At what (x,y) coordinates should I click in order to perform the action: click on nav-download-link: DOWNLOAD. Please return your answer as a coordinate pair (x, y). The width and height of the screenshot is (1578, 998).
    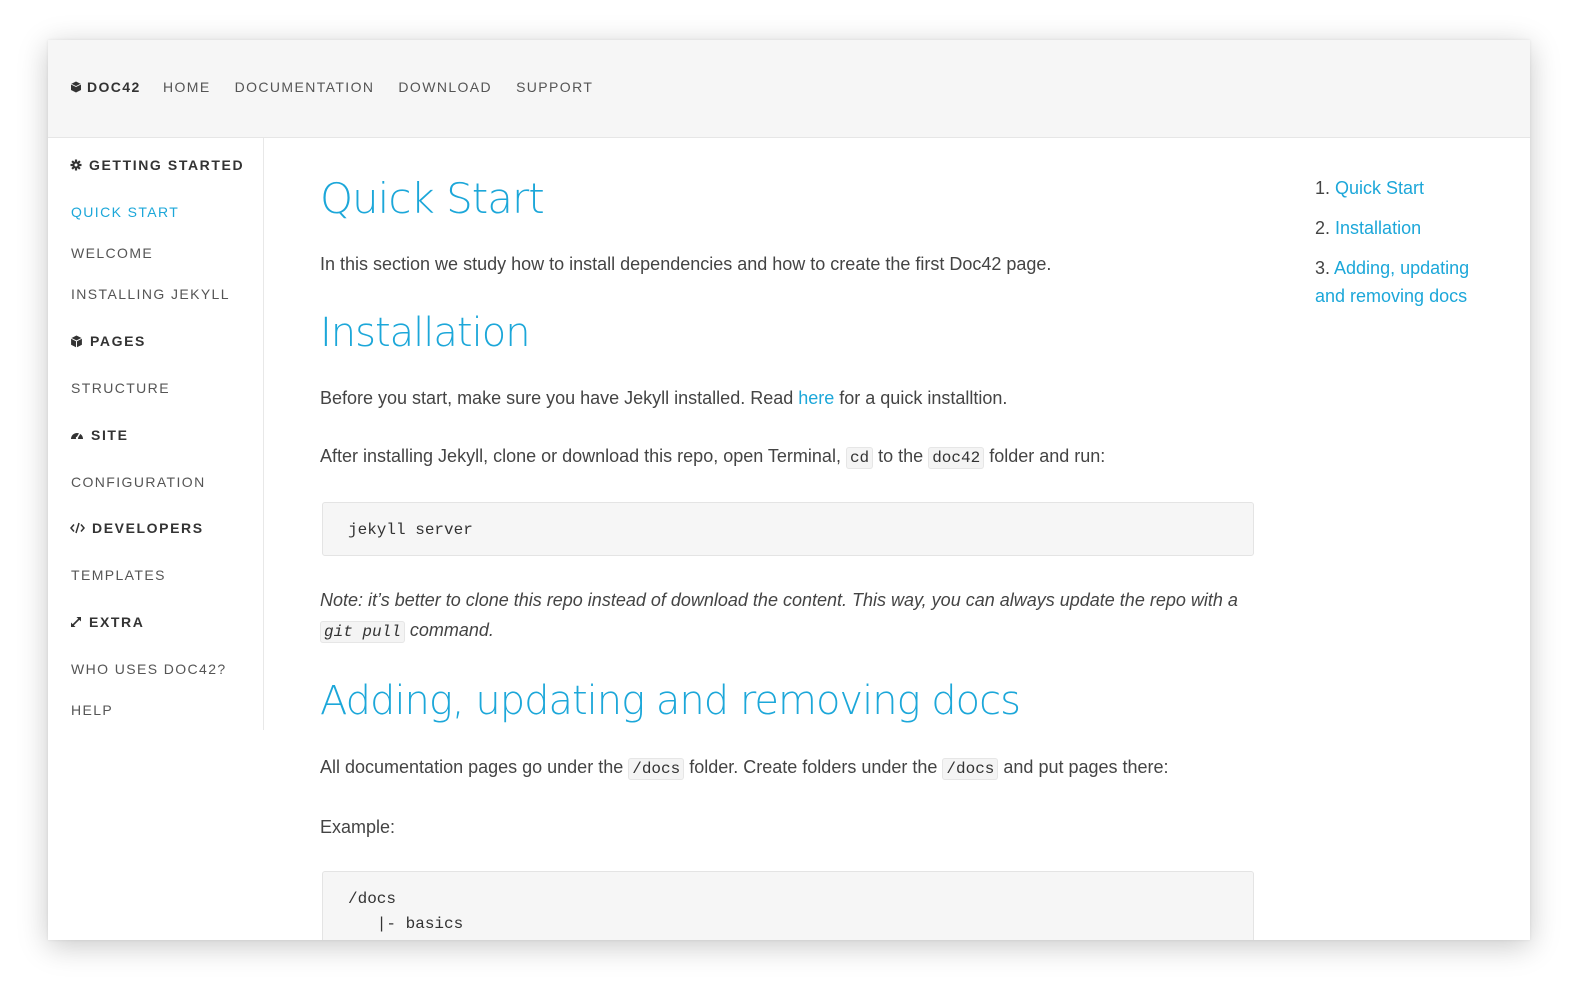
    Looking at the image, I should click on (445, 87).